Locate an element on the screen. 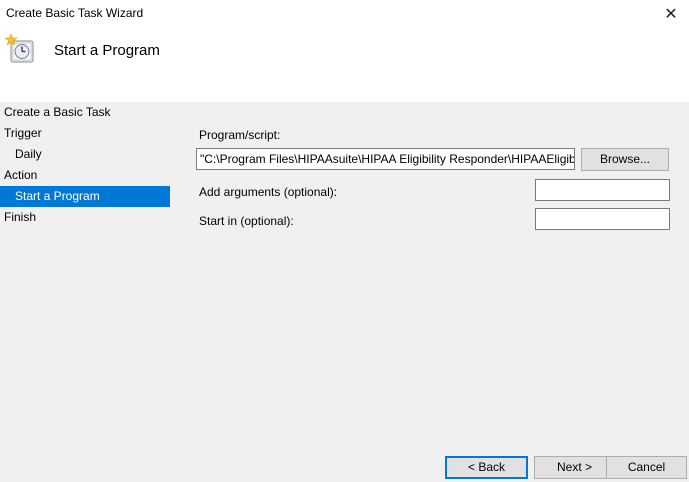 This screenshot has height=482, width=689. step-action: Action is located at coordinates (21, 175).